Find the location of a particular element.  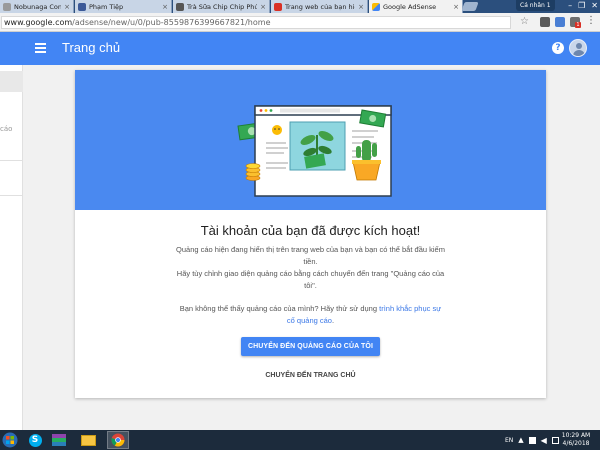

facebook-icon is located at coordinates (82, 6).